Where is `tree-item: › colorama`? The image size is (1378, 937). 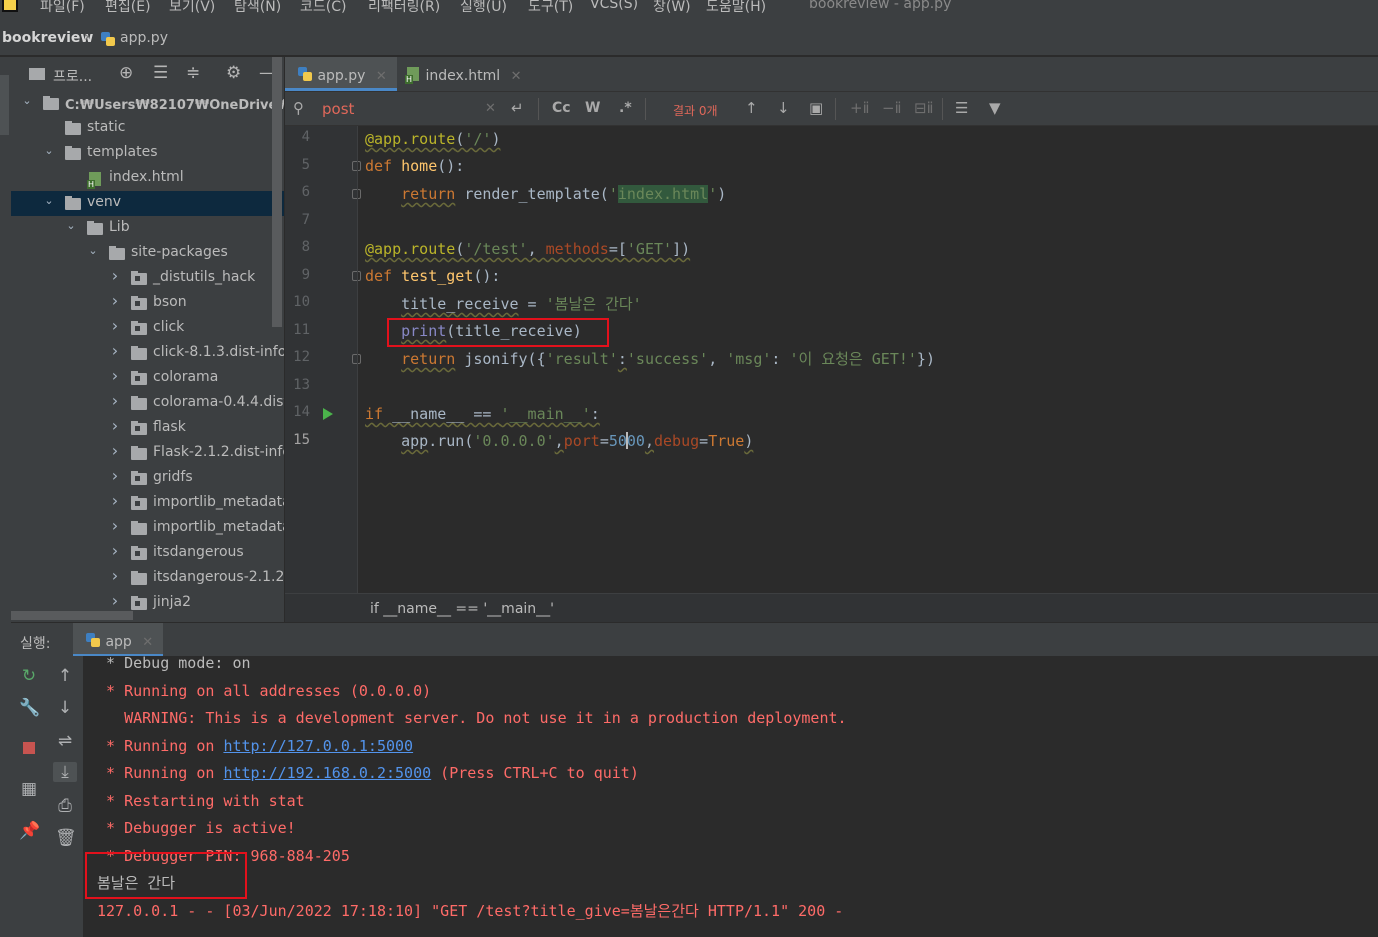 tree-item: › colorama is located at coordinates (147, 378).